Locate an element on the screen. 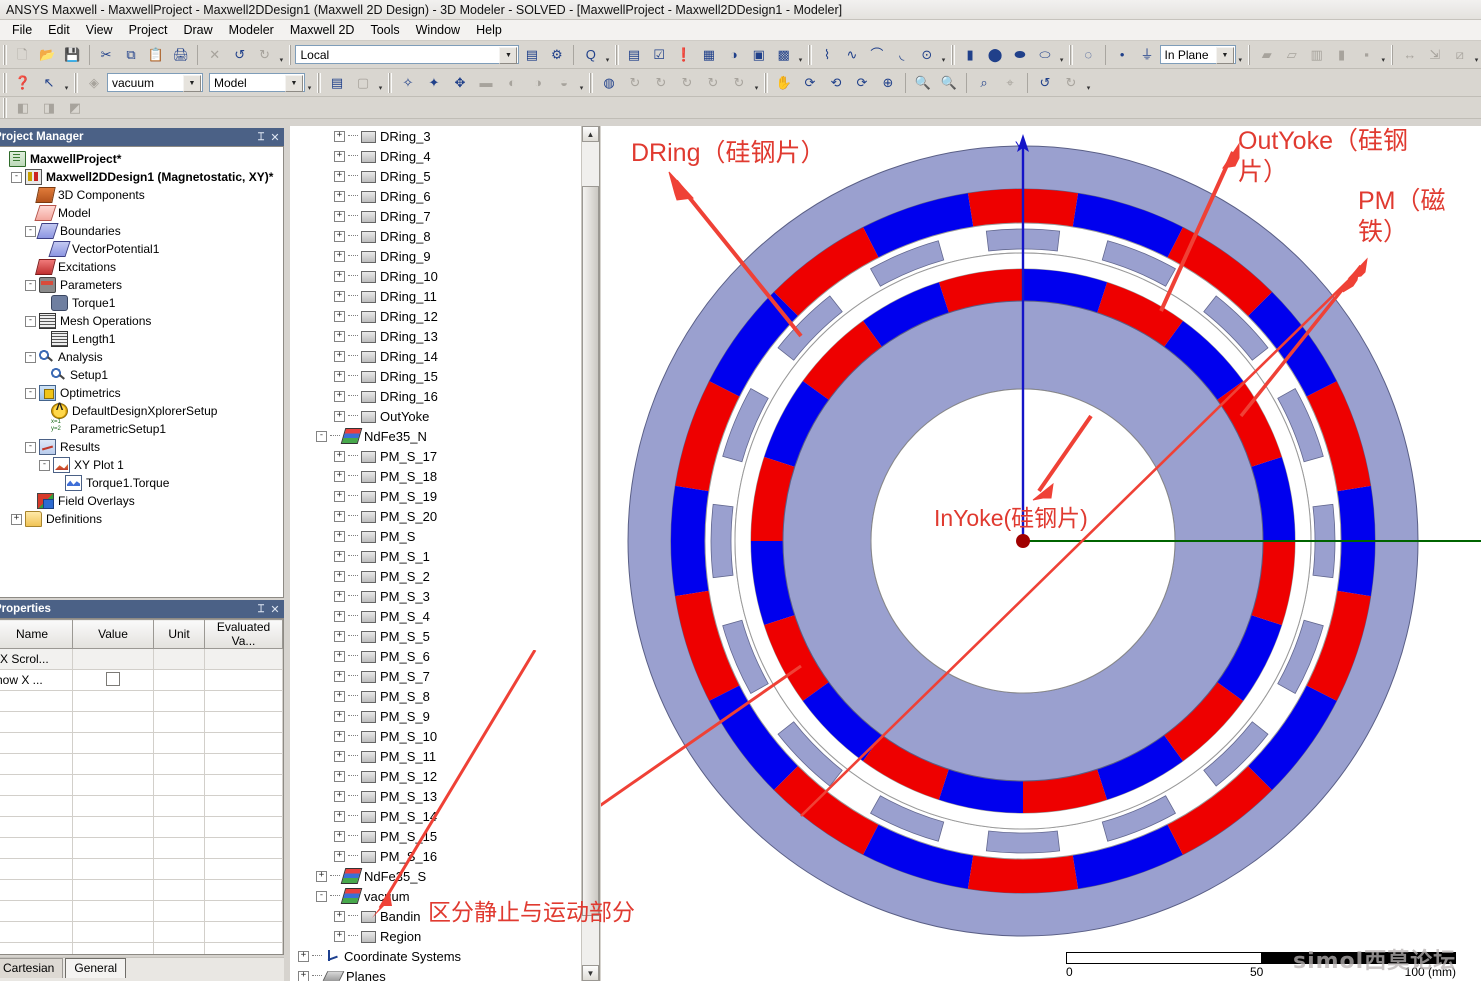  model-tree-node: + PM_S_19 is located at coordinates (436, 496).